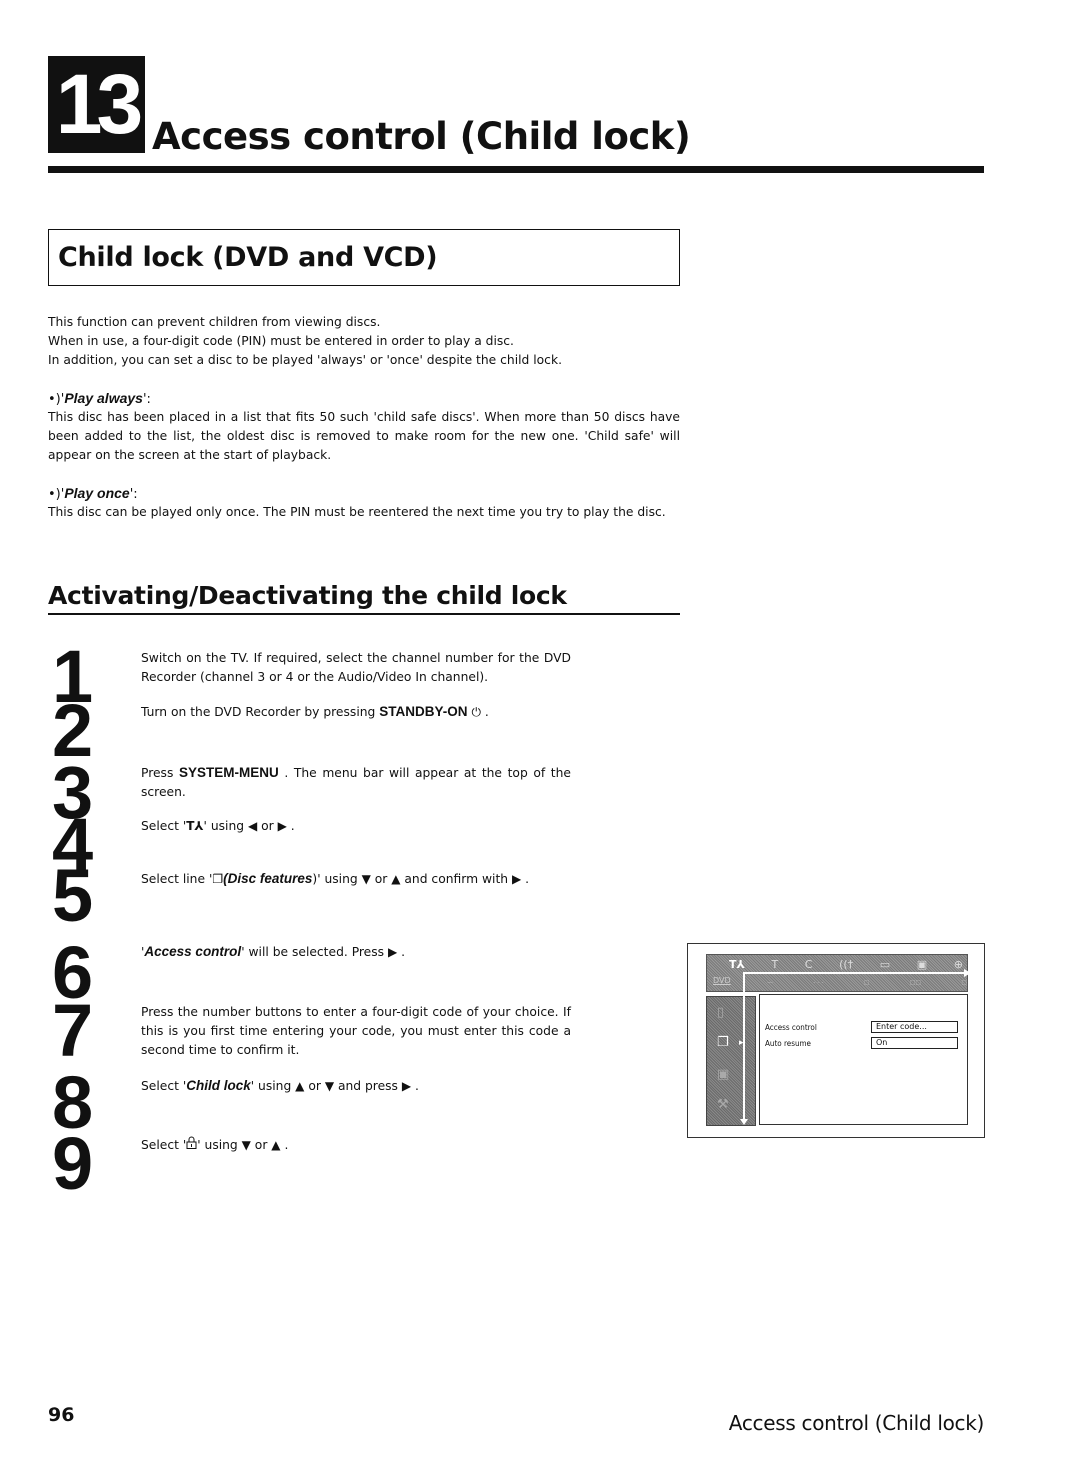  What do you see at coordinates (846, 964) in the screenshot?
I see `audio-icon: ((†` at bounding box center [846, 964].